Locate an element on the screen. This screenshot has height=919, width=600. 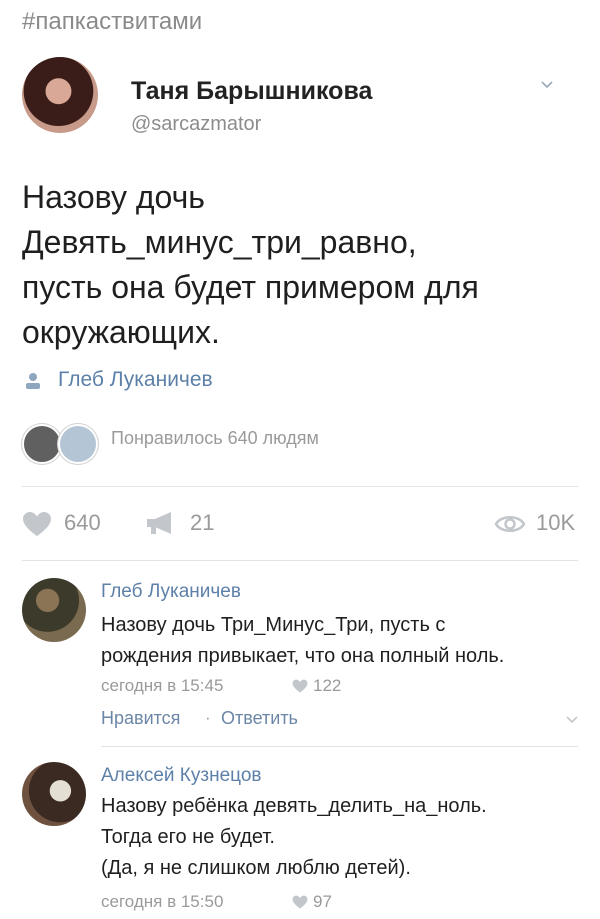
hashtag: #папкаствитами is located at coordinates (112, 22).